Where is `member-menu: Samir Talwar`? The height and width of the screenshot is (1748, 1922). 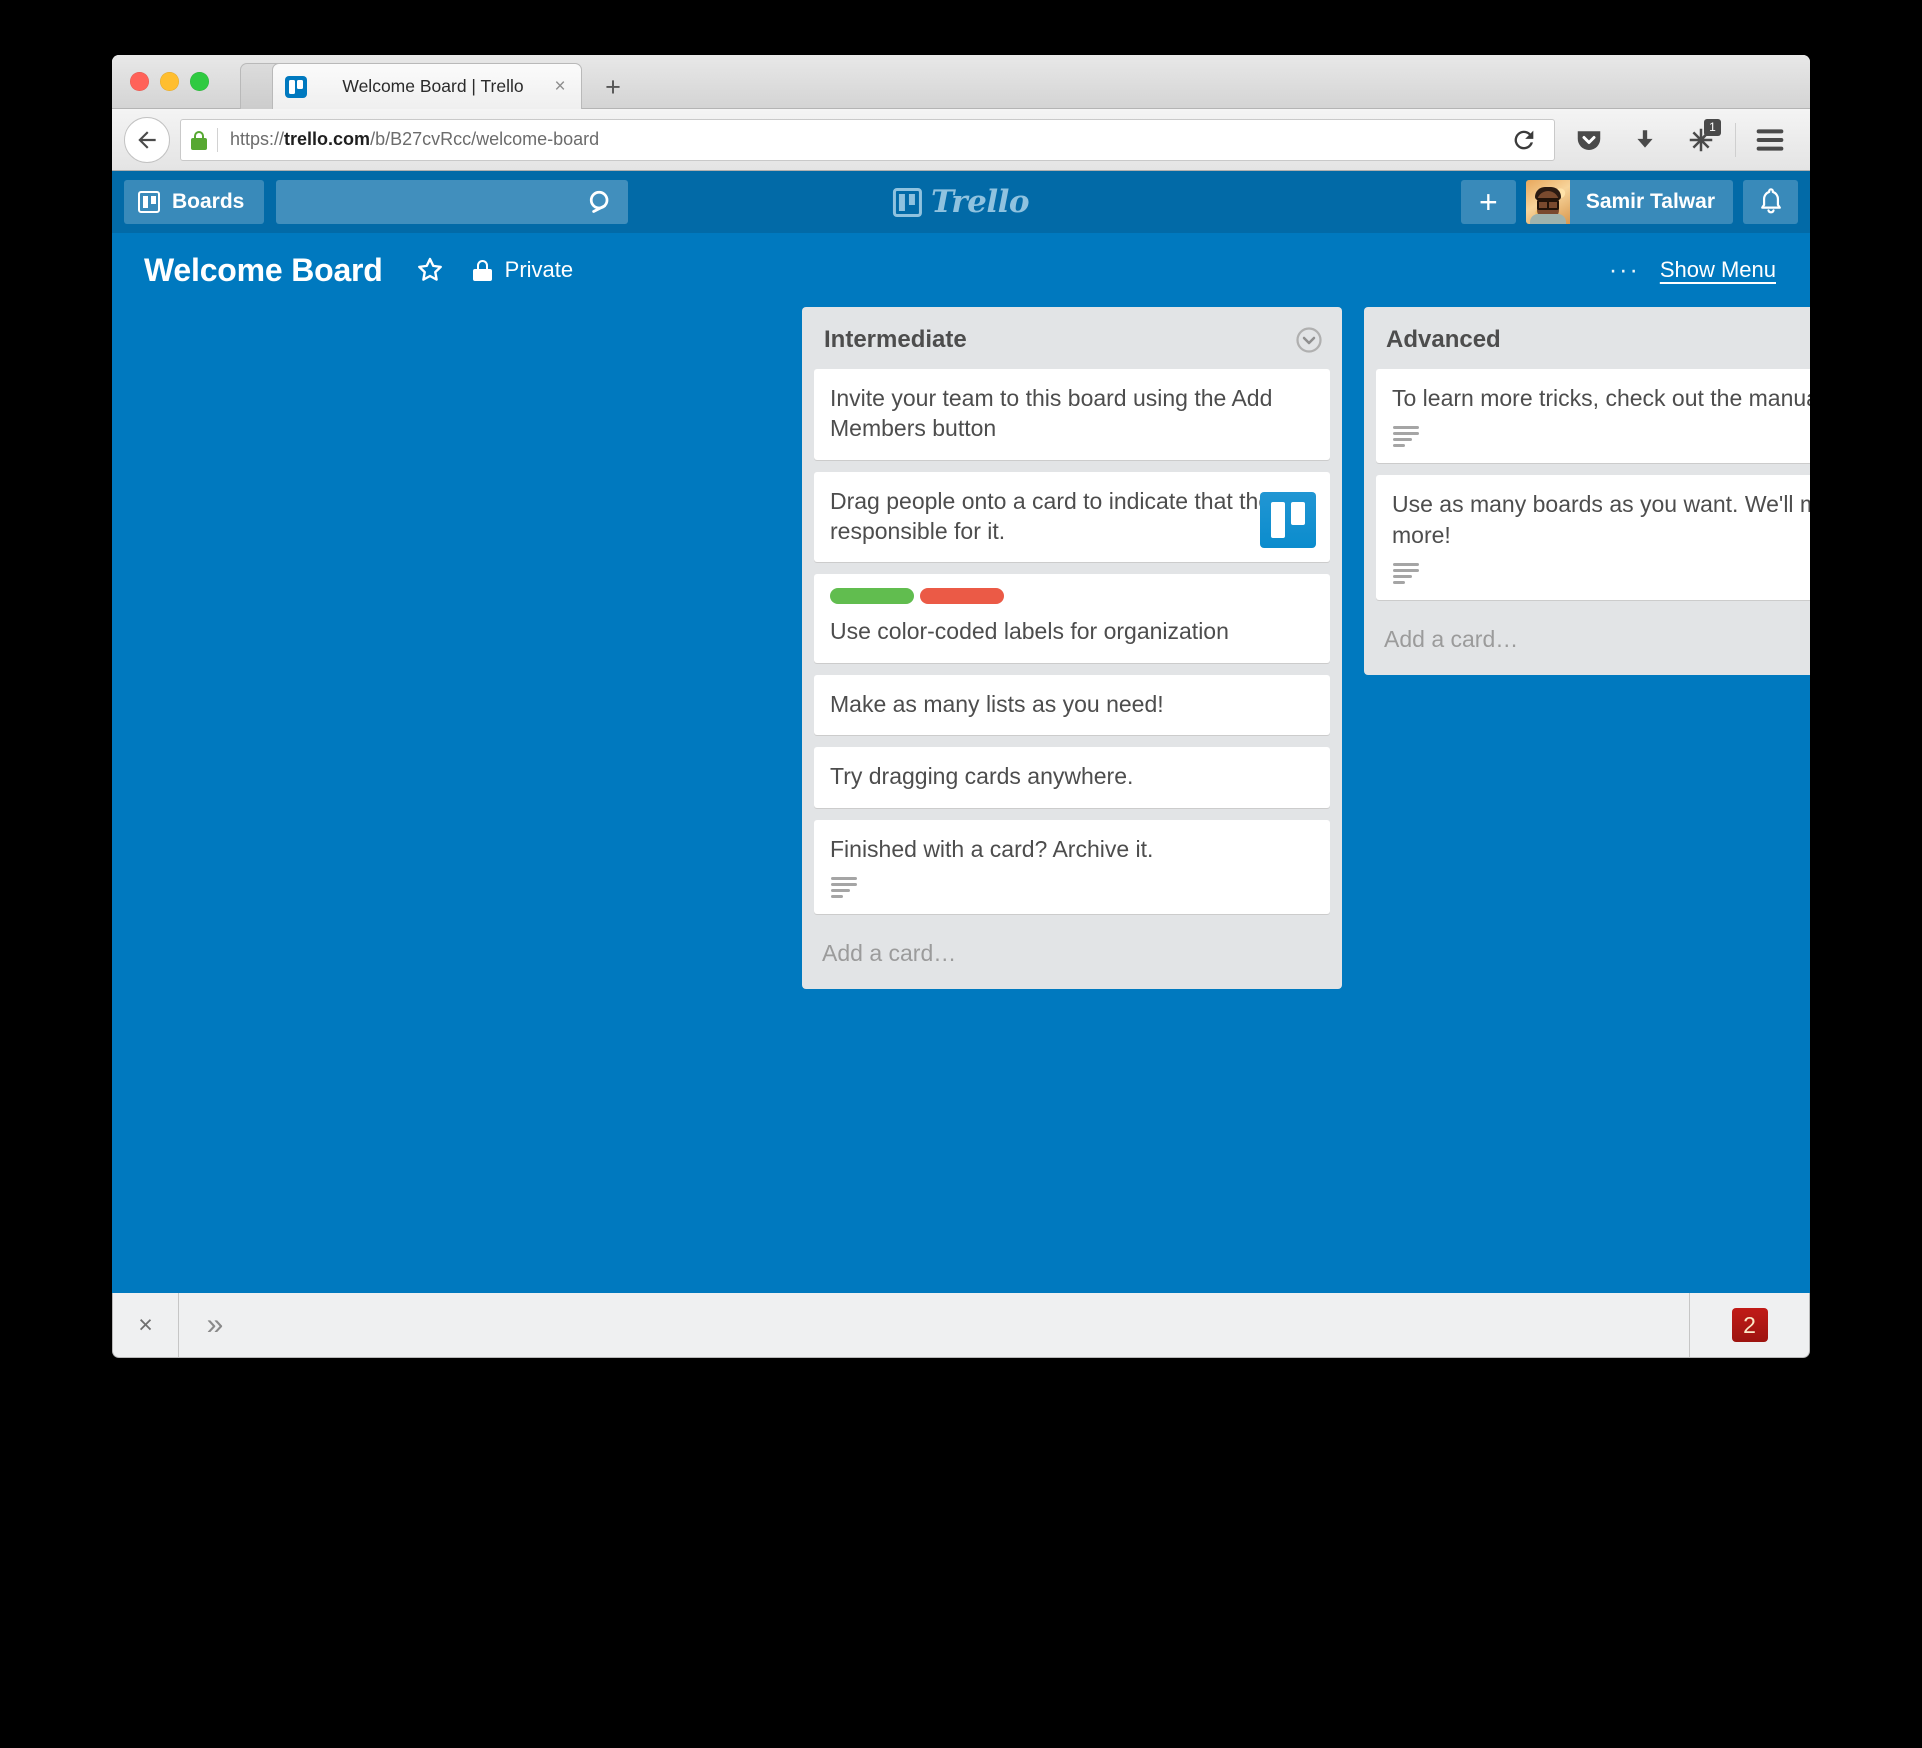
member-menu: Samir Talwar is located at coordinates (1629, 202).